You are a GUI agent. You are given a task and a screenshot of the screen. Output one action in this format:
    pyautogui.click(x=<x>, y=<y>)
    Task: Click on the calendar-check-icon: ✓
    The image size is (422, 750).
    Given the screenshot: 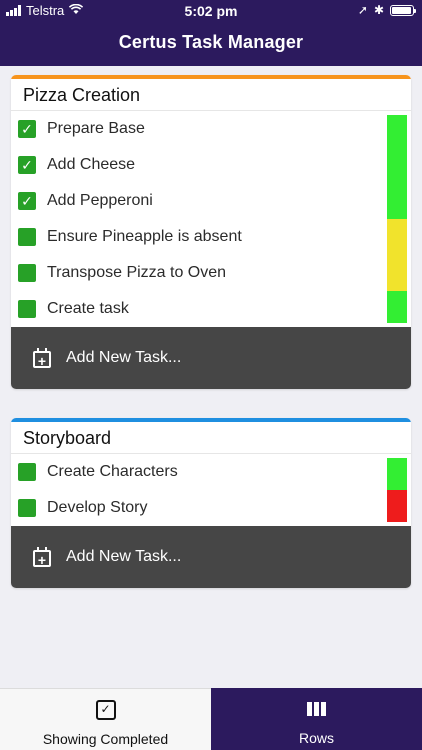 What is the action you would take?
    pyautogui.click(x=105, y=710)
    